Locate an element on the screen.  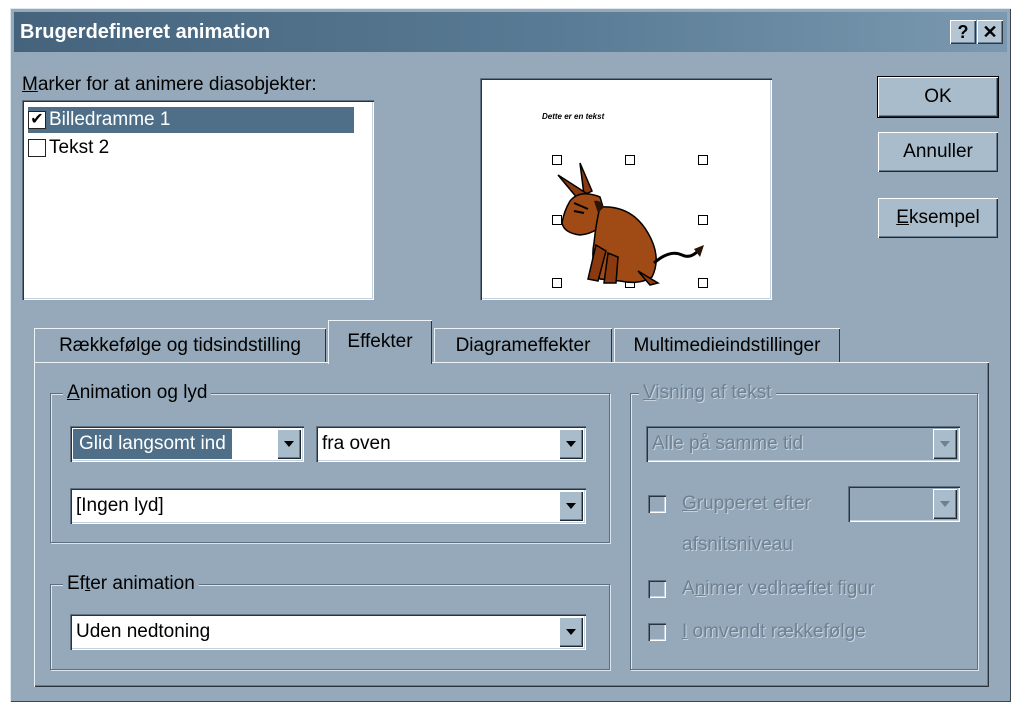
grouped-label: Grupperet efter is located at coordinates (746, 503).